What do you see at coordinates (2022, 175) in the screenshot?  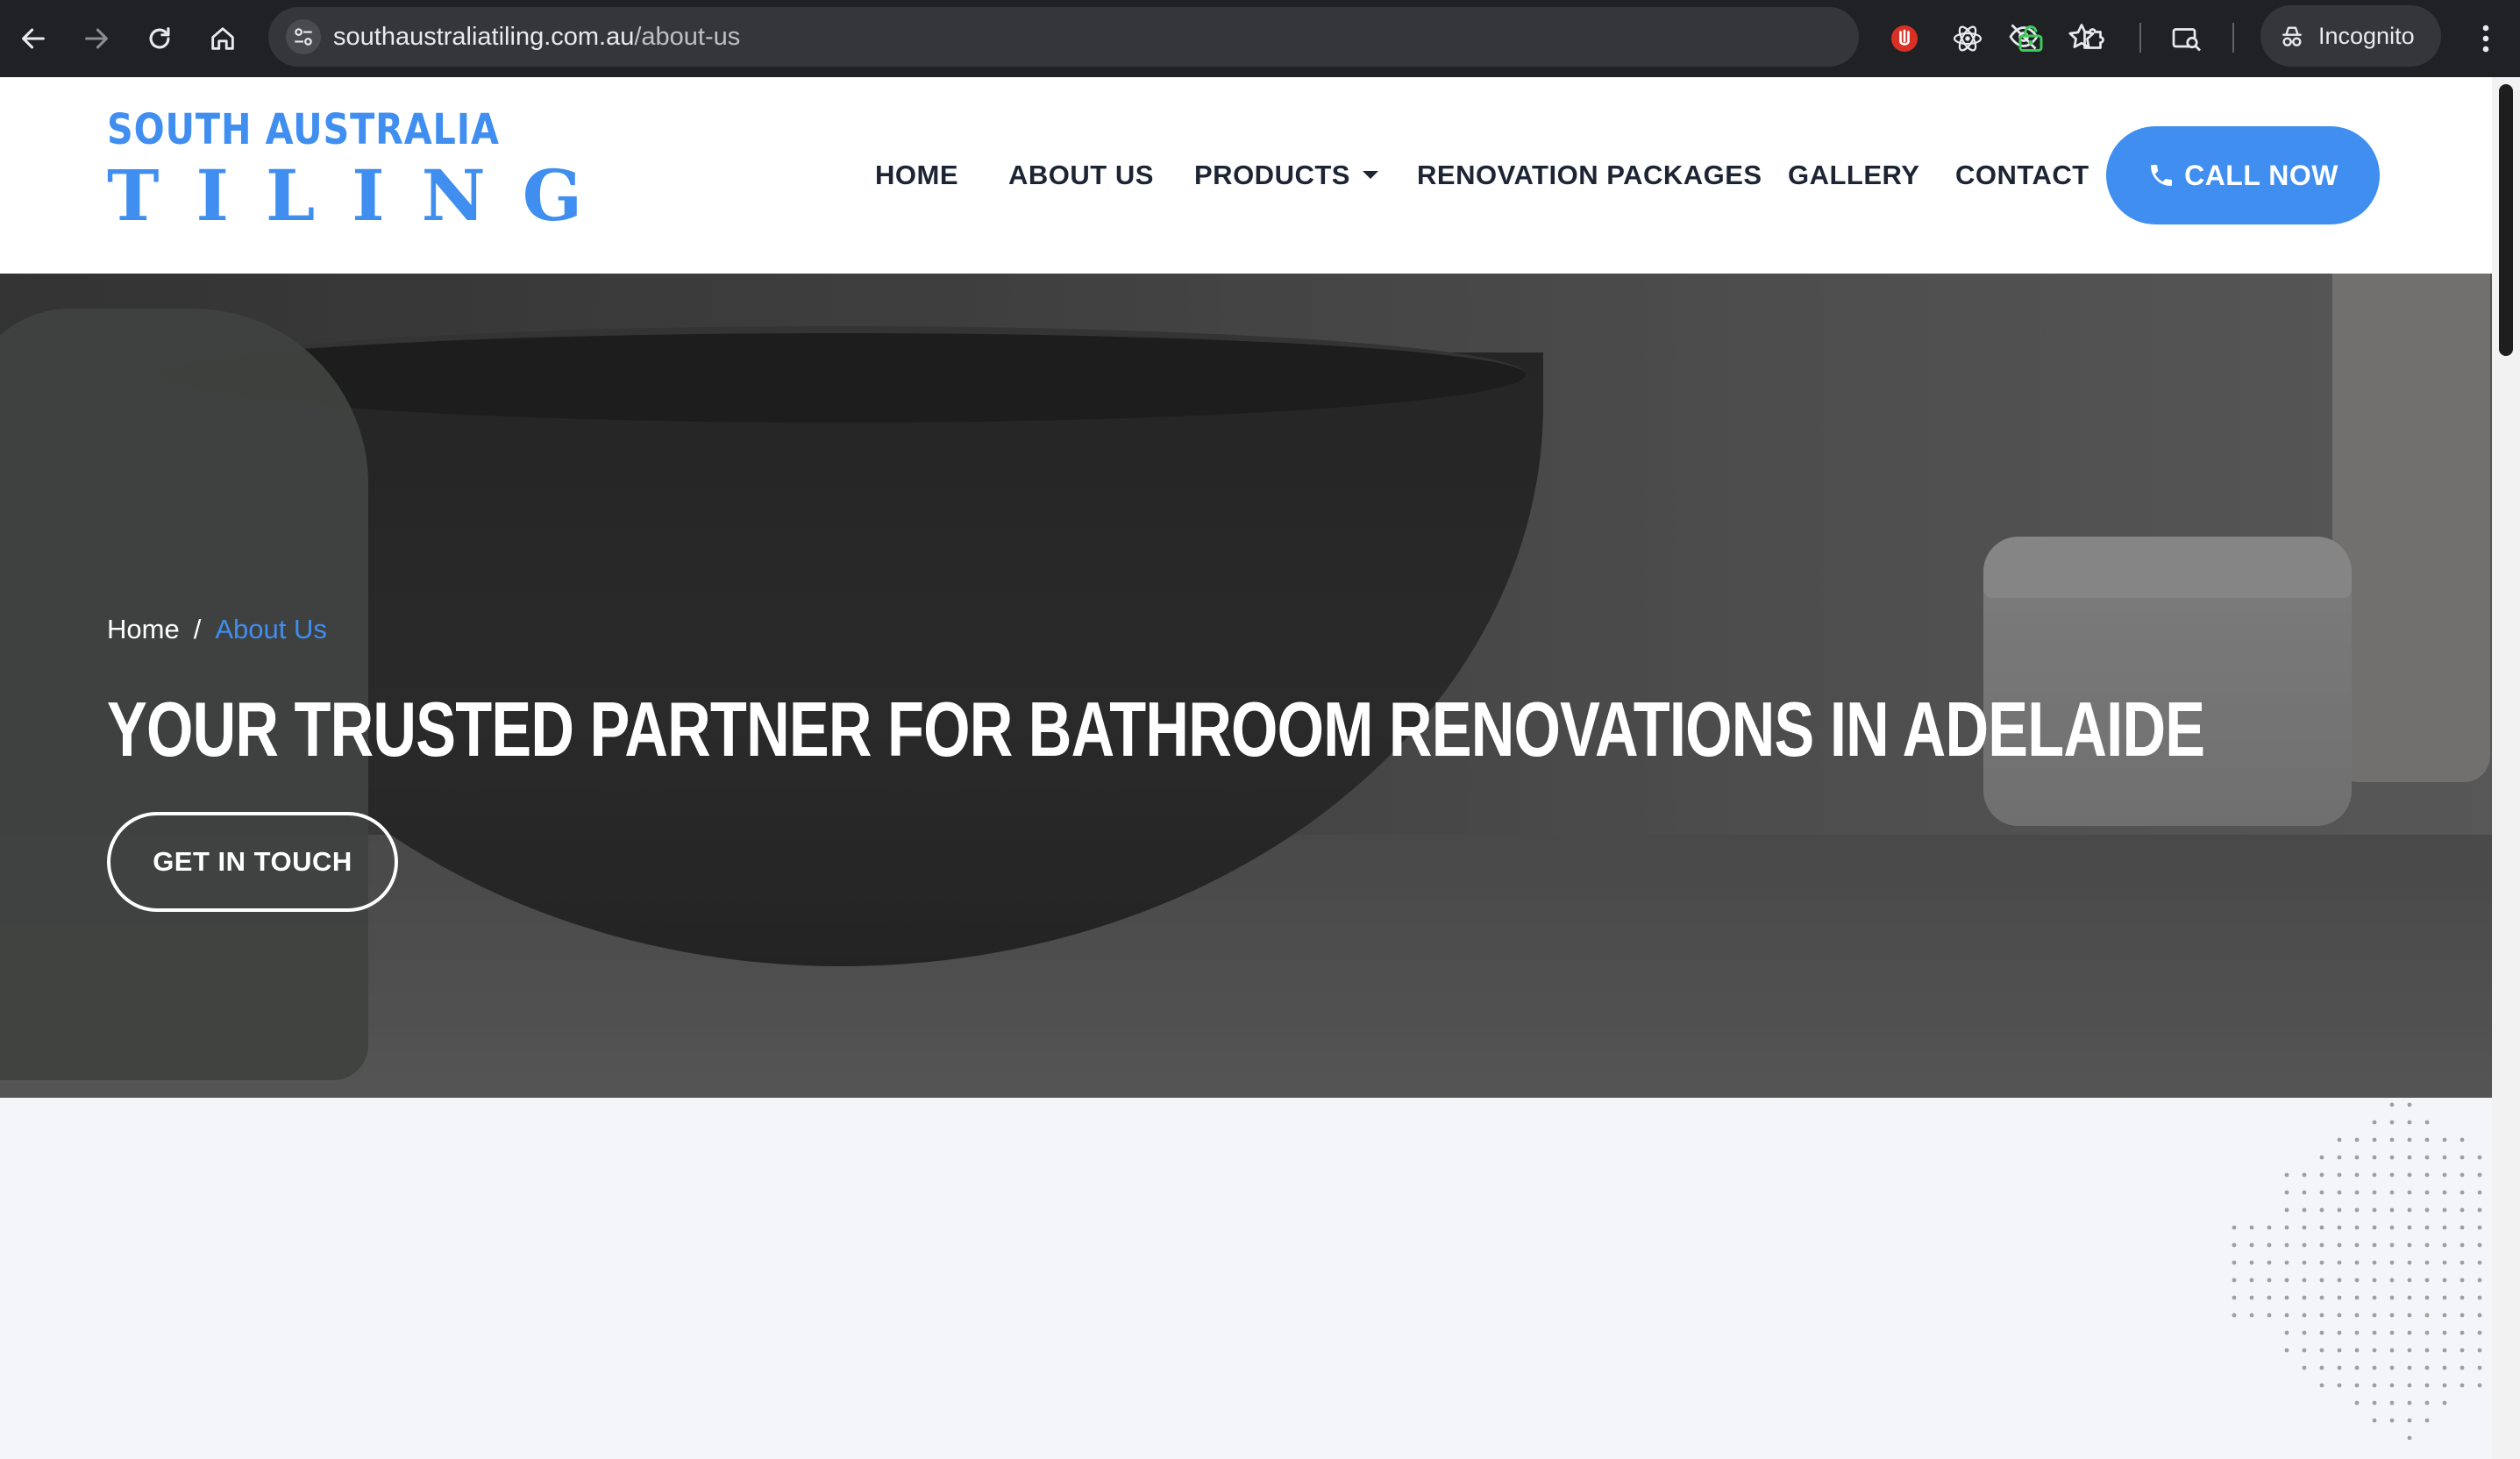 I see `nav-contact: CONTACT` at bounding box center [2022, 175].